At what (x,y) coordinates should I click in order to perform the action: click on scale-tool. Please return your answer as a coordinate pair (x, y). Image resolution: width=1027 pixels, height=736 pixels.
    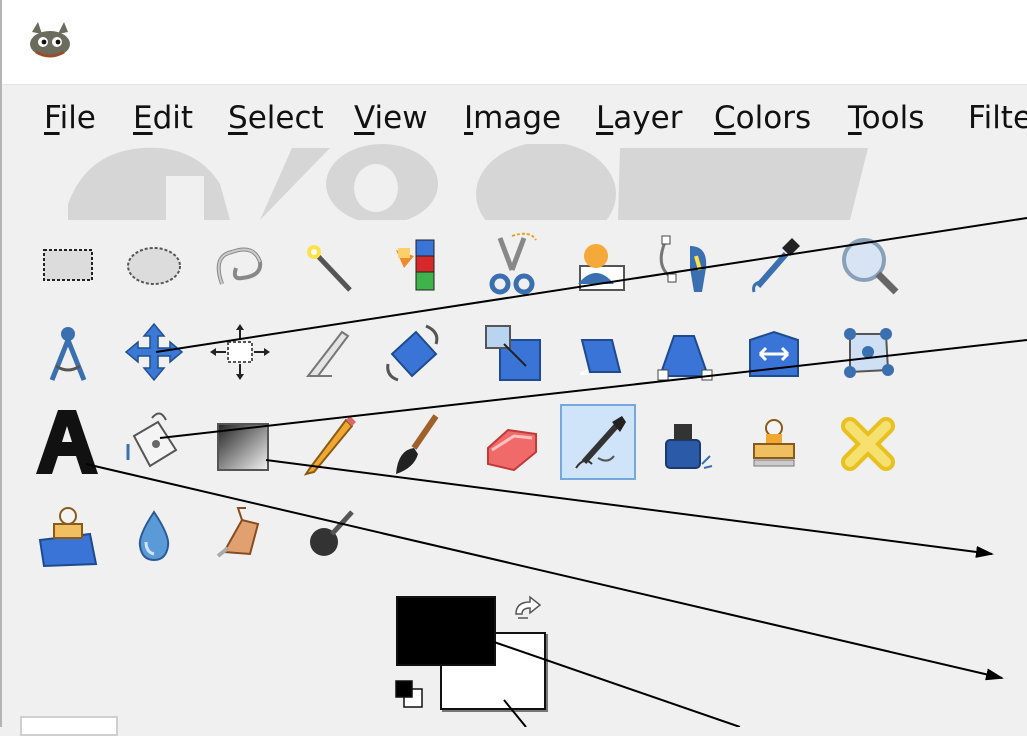
    Looking at the image, I should click on (512, 352).